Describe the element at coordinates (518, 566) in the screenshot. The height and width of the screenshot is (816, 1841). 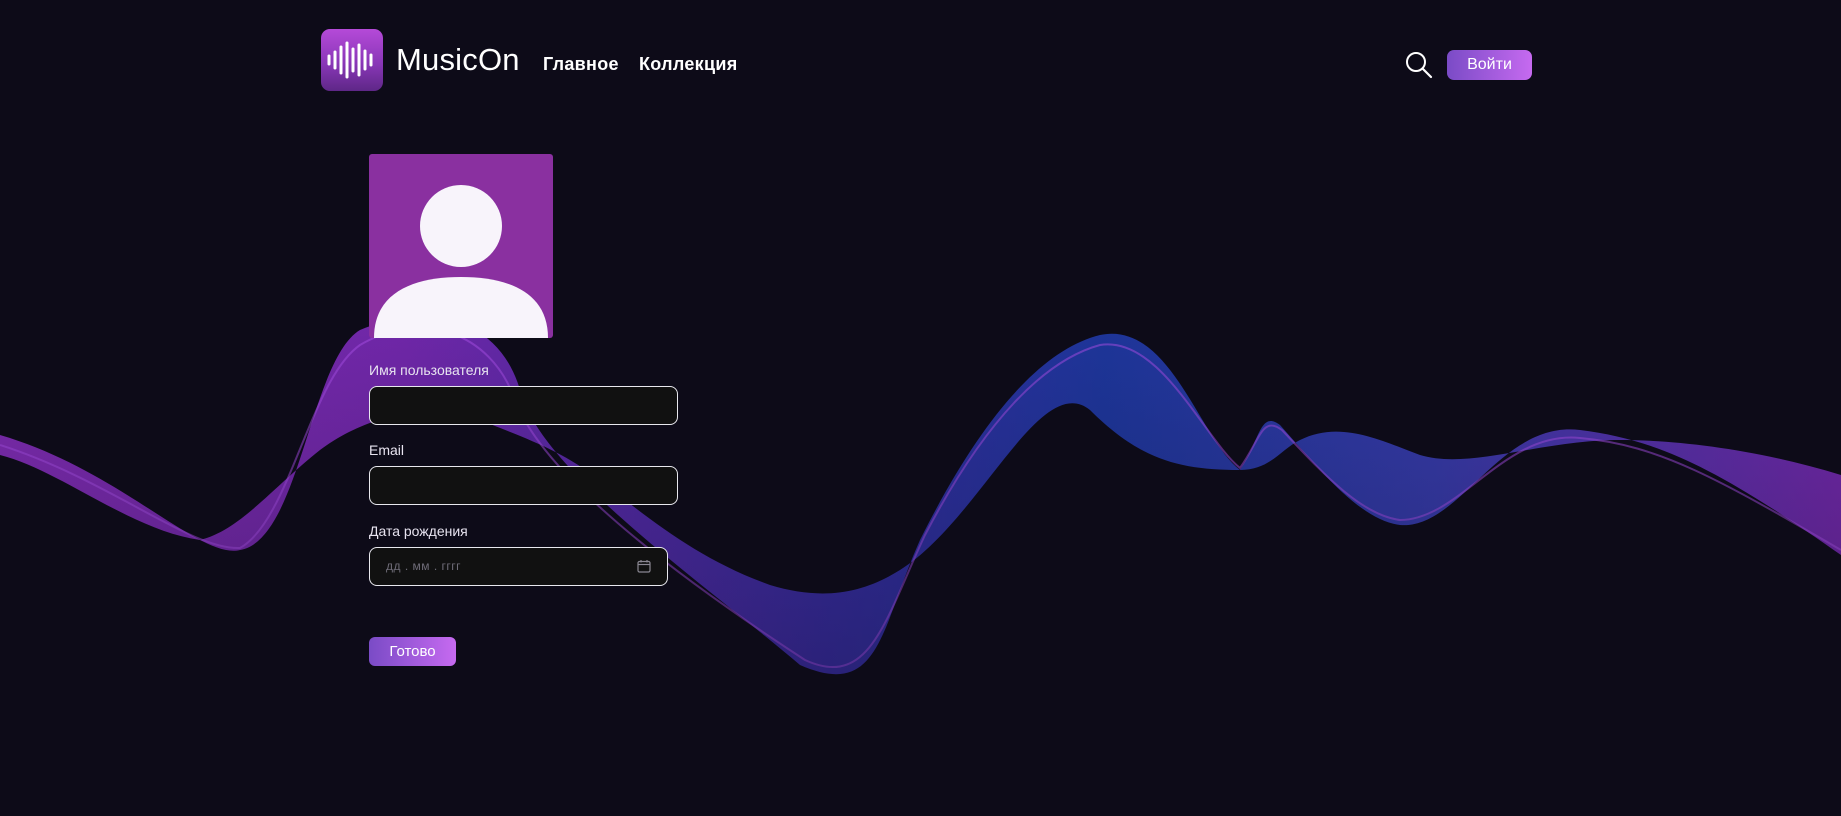
I see `birthdate-input: дд . мм . гггг` at that location.